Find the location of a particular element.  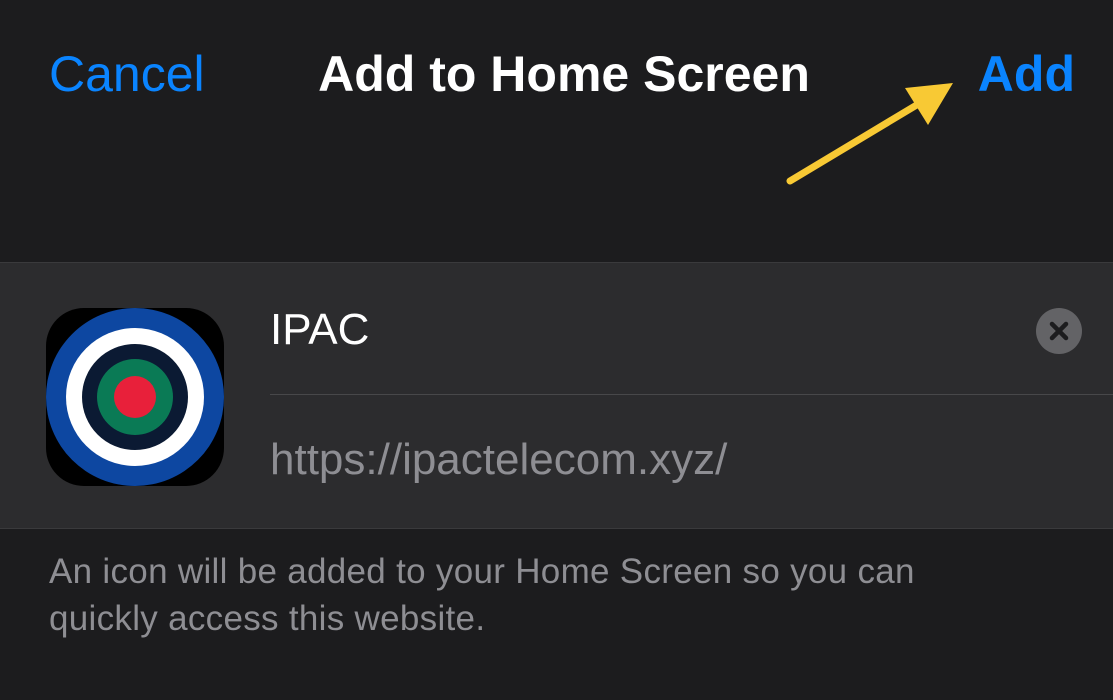

close-icon is located at coordinates (1059, 331).